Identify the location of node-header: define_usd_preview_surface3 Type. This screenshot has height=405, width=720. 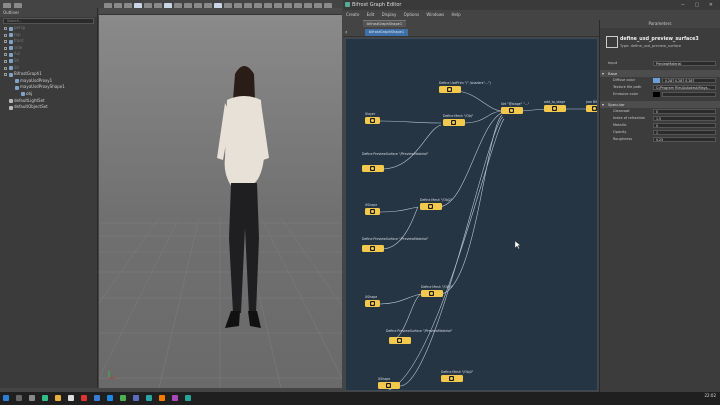
(660, 44).